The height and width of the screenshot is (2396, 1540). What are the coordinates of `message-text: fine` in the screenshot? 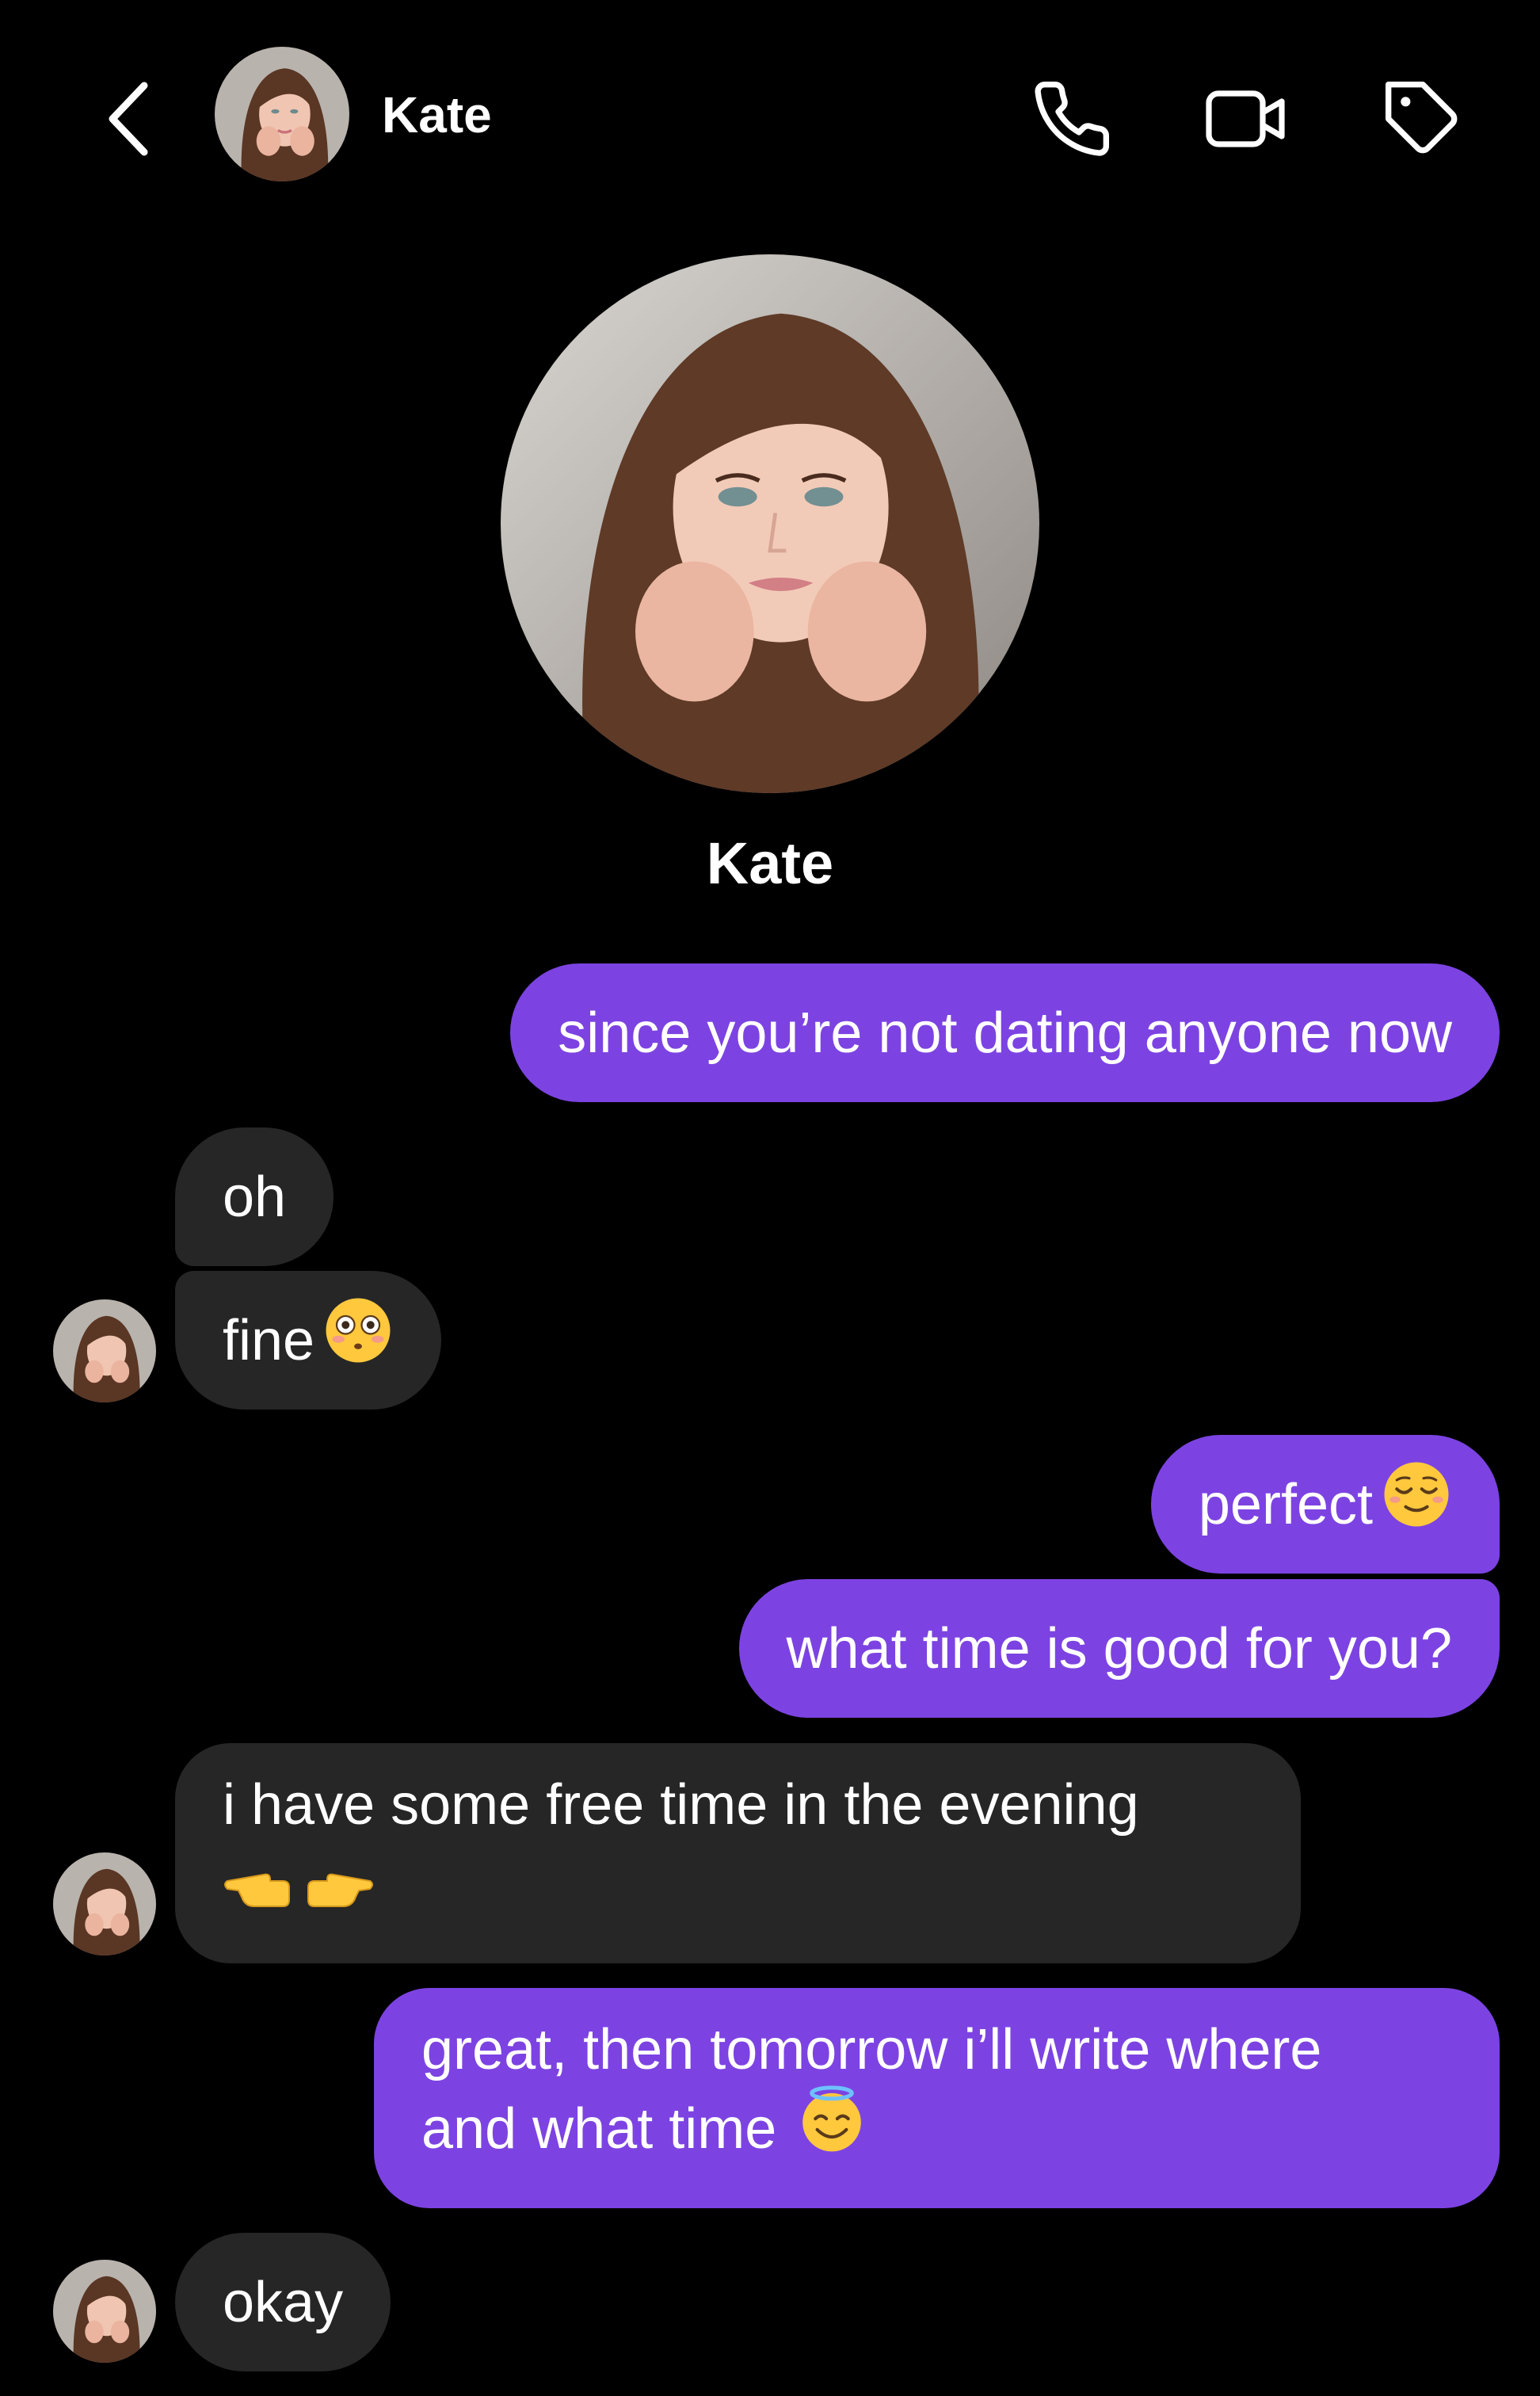 It's located at (269, 1340).